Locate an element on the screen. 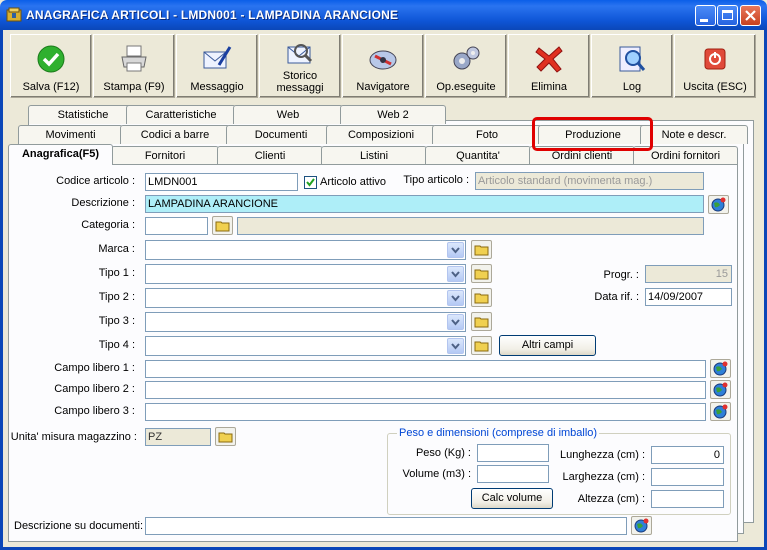 This screenshot has height=550, width=767. calc-volume-button: Calc volume is located at coordinates (512, 498).